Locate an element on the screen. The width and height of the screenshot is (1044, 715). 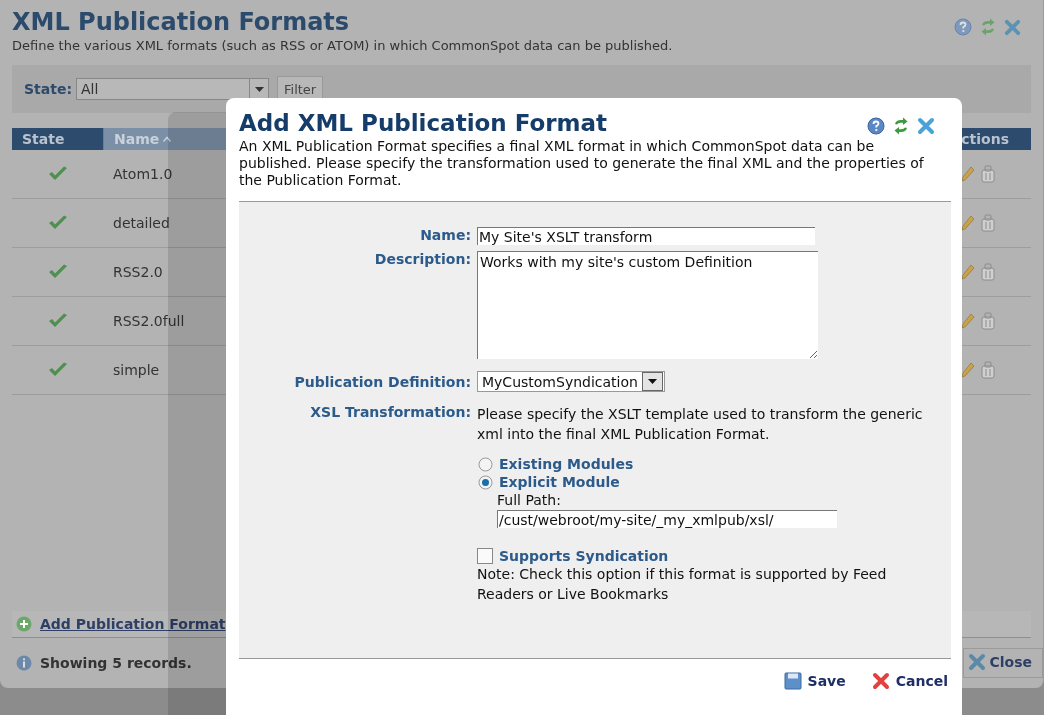
add-publication-format-link: Add Publication Format is located at coordinates (133, 624).